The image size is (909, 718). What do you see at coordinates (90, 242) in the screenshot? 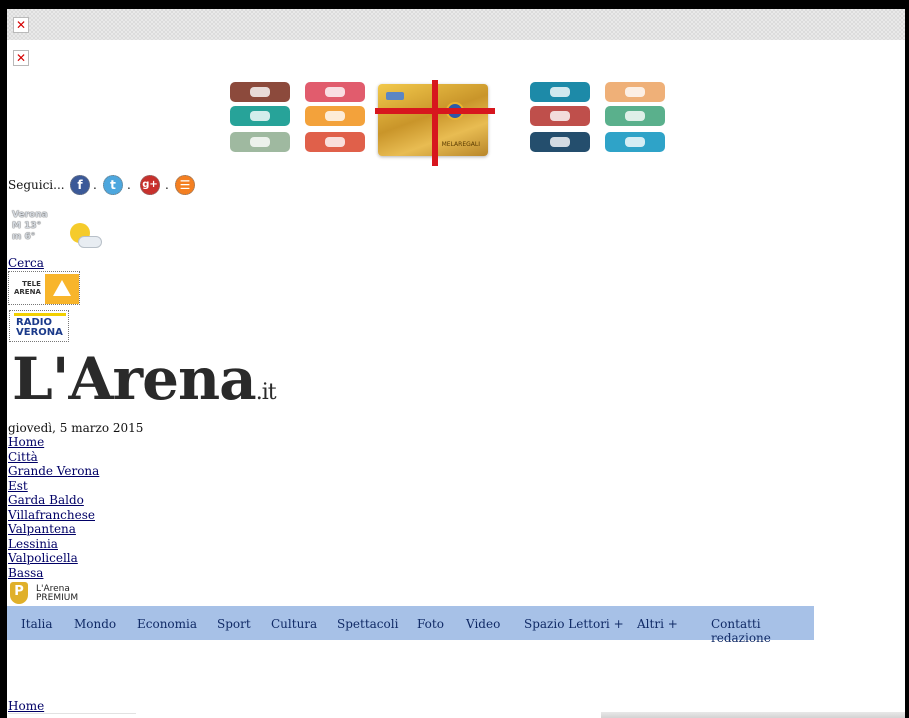
I see `cloud-icon` at bounding box center [90, 242].